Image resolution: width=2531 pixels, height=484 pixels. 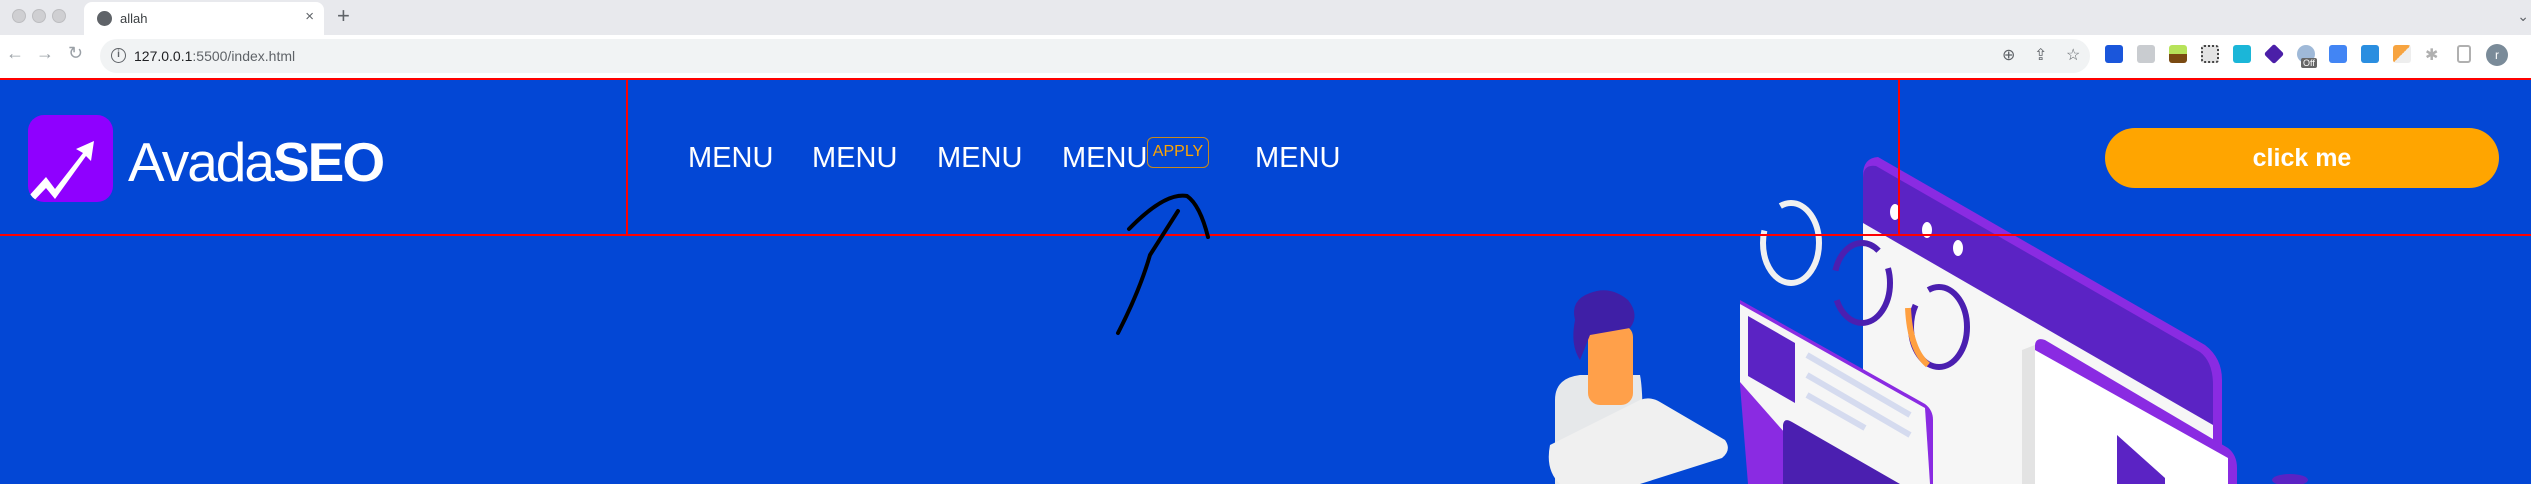 What do you see at coordinates (1297, 158) in the screenshot?
I see `nav-menu-5: MENU` at bounding box center [1297, 158].